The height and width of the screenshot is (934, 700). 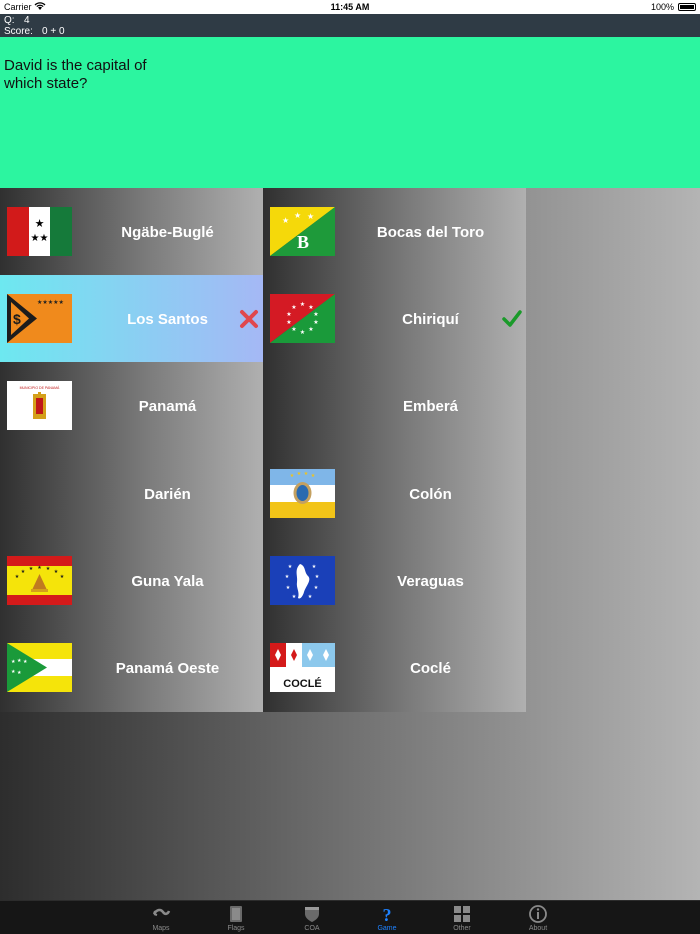 What do you see at coordinates (302, 580) in the screenshot?
I see `veraguas-flag: ★ ★ ★ ★ ★ ★ ★ ★` at bounding box center [302, 580].